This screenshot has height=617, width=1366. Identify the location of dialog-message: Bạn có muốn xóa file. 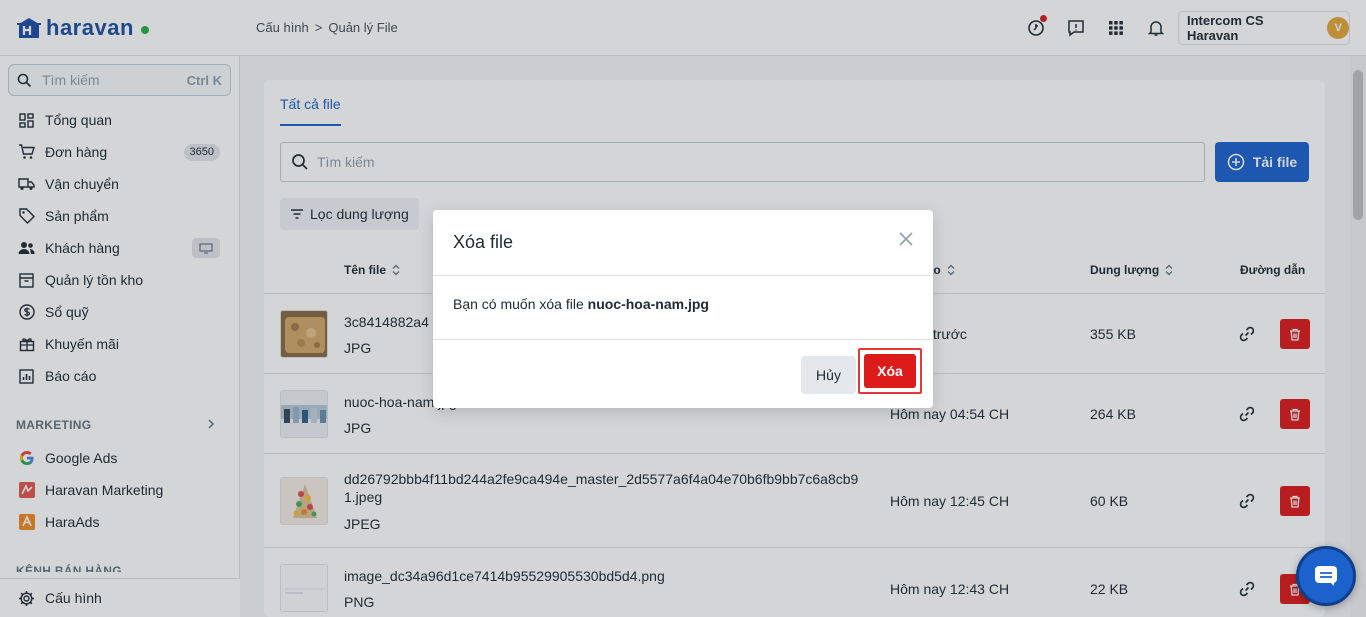
(520, 304).